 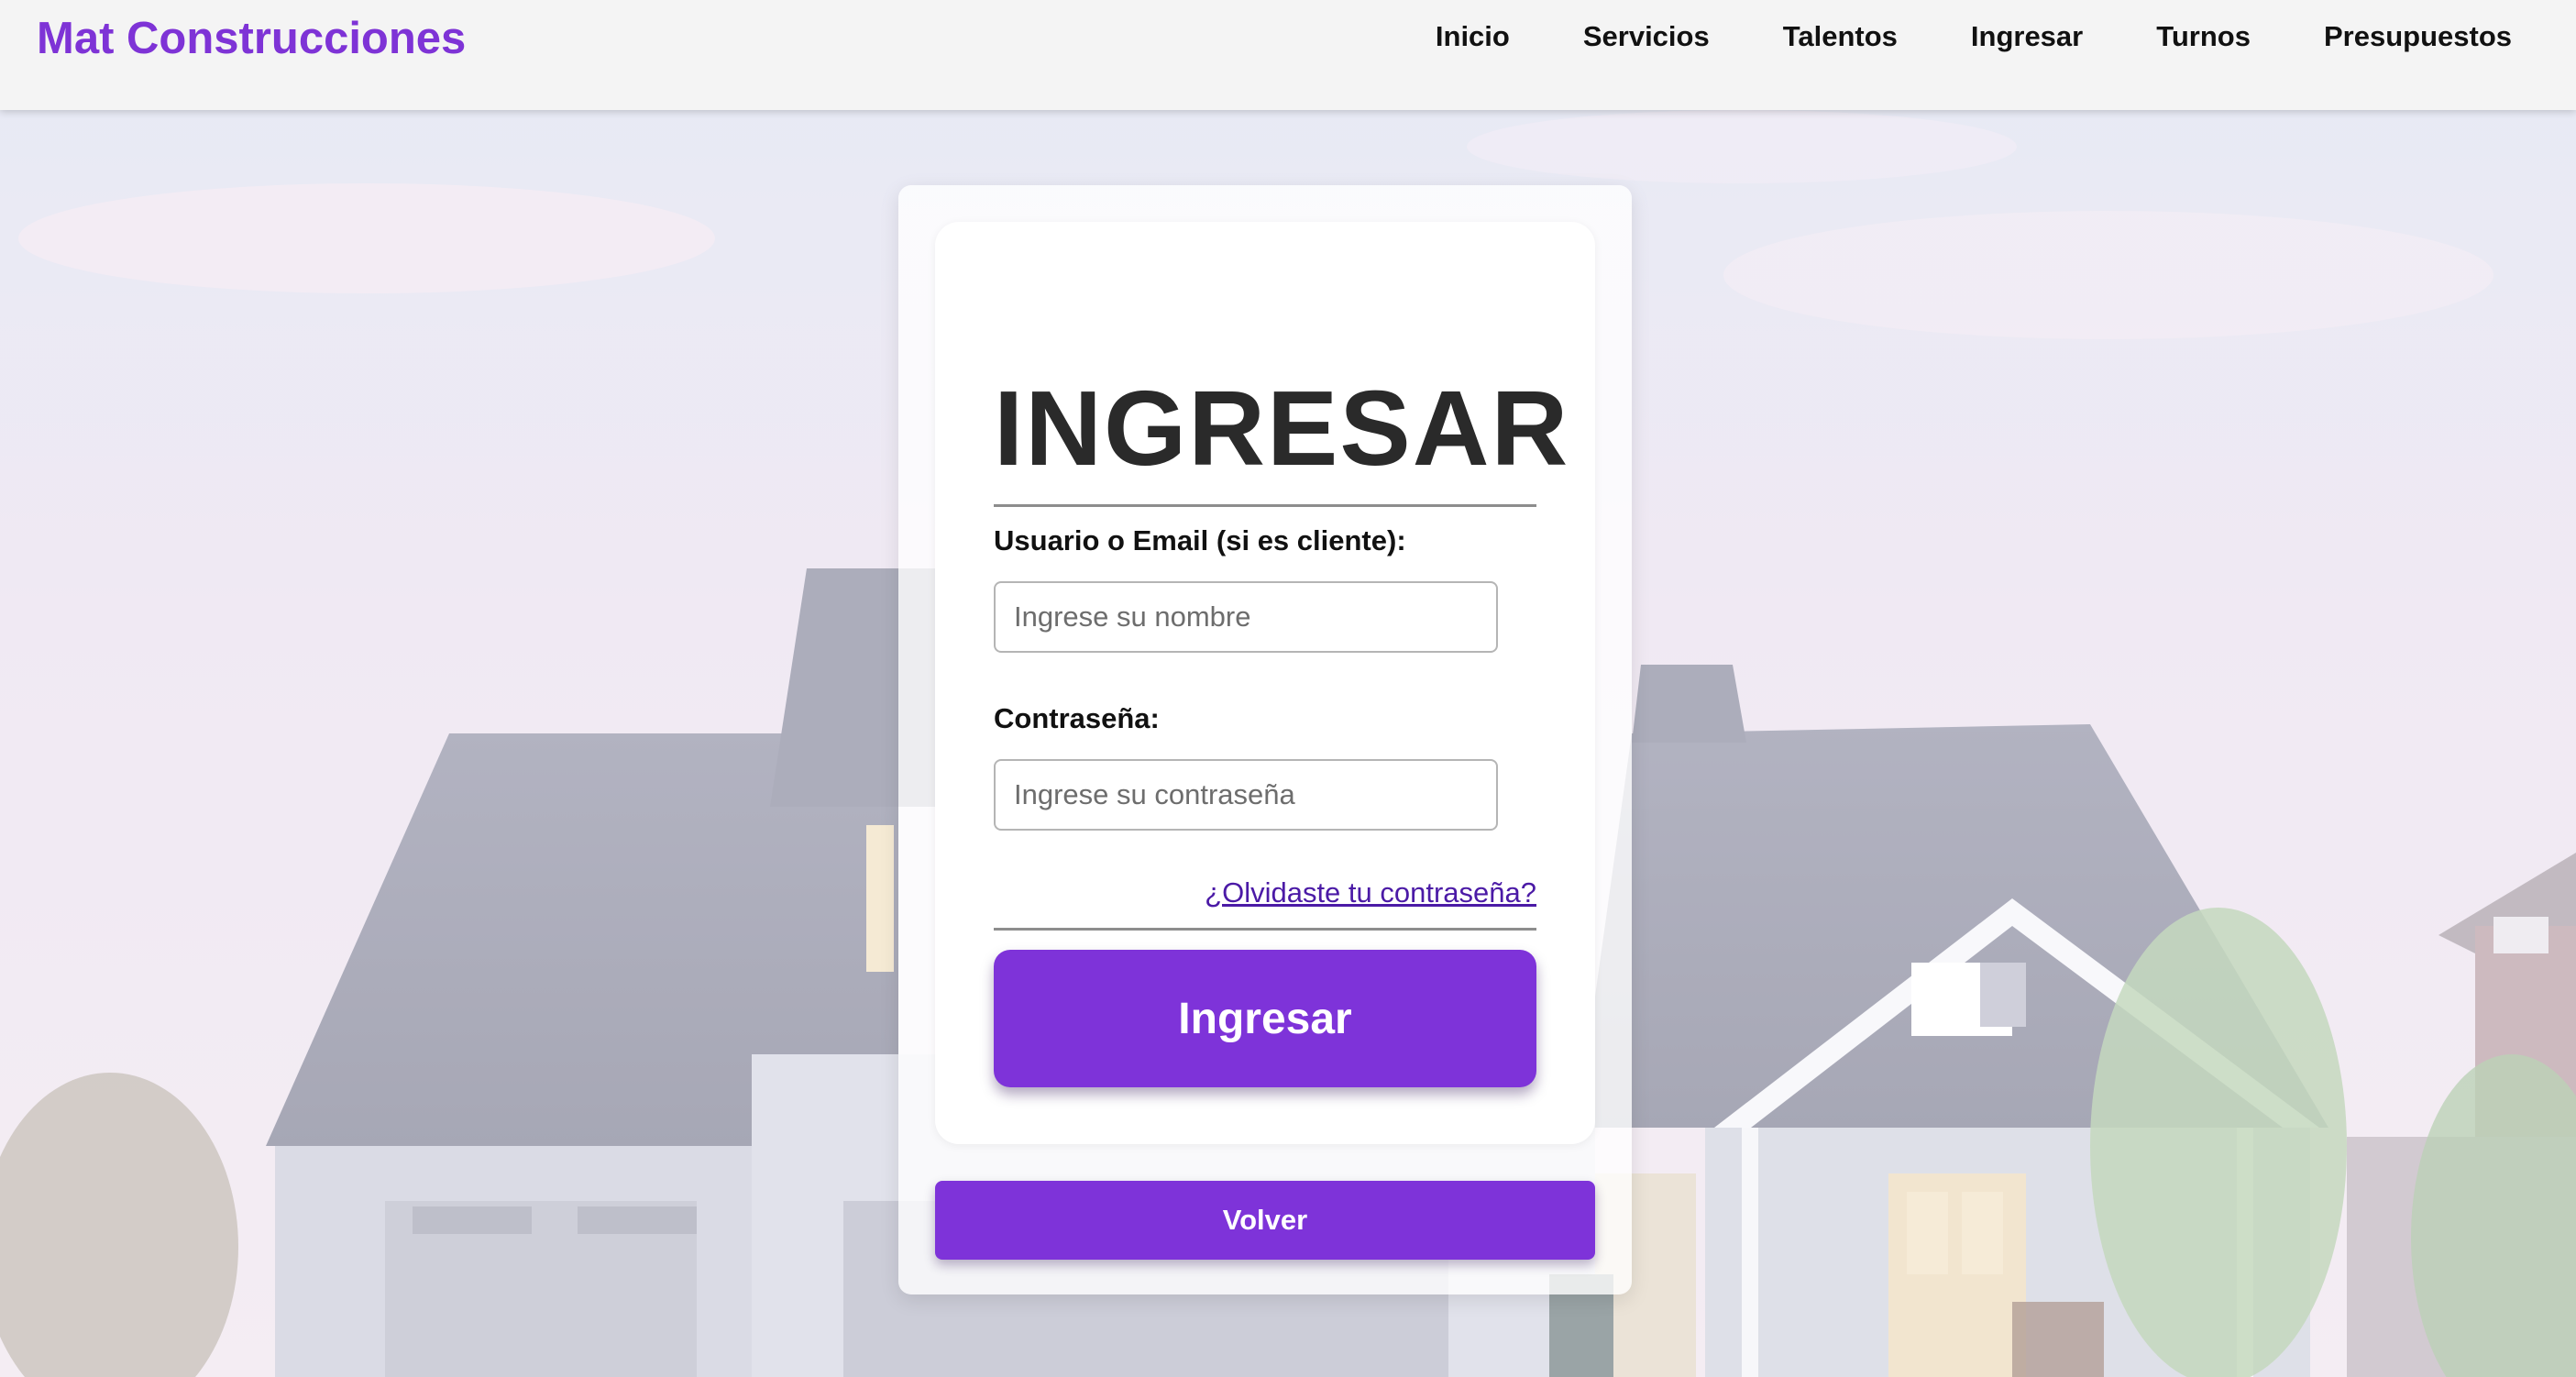 I want to click on password-label: Contraseña:, so click(x=1077, y=718).